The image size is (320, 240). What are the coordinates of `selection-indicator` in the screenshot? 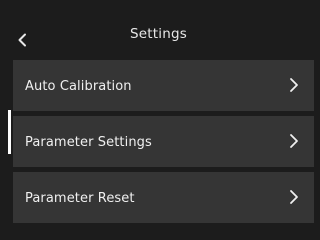 It's located at (9, 132).